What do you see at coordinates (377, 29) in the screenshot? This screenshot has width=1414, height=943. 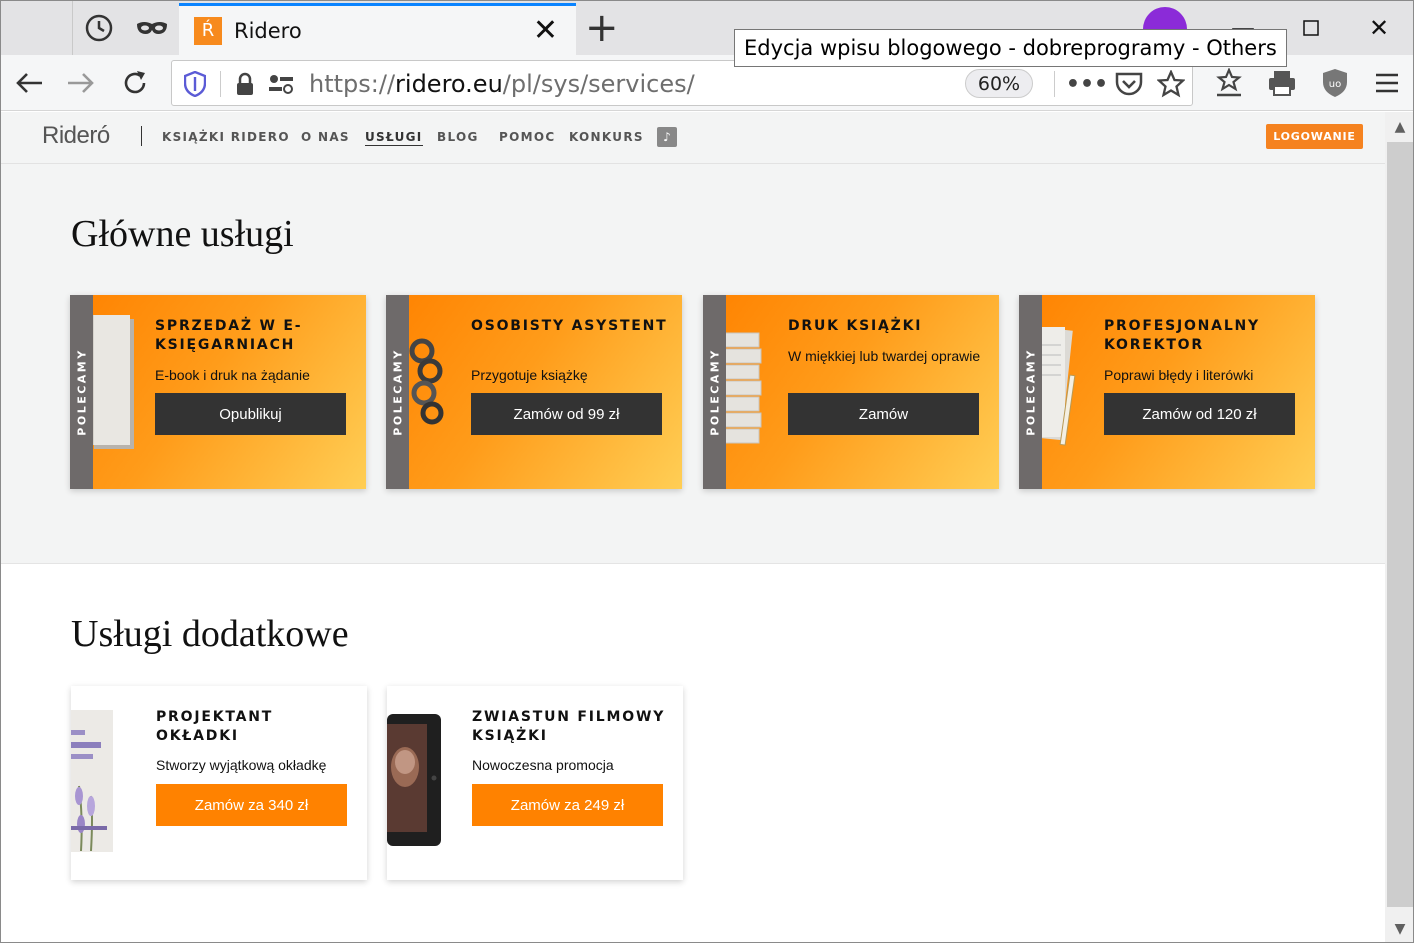 I see `tab-ridero: Ŕ Ridero ✕` at bounding box center [377, 29].